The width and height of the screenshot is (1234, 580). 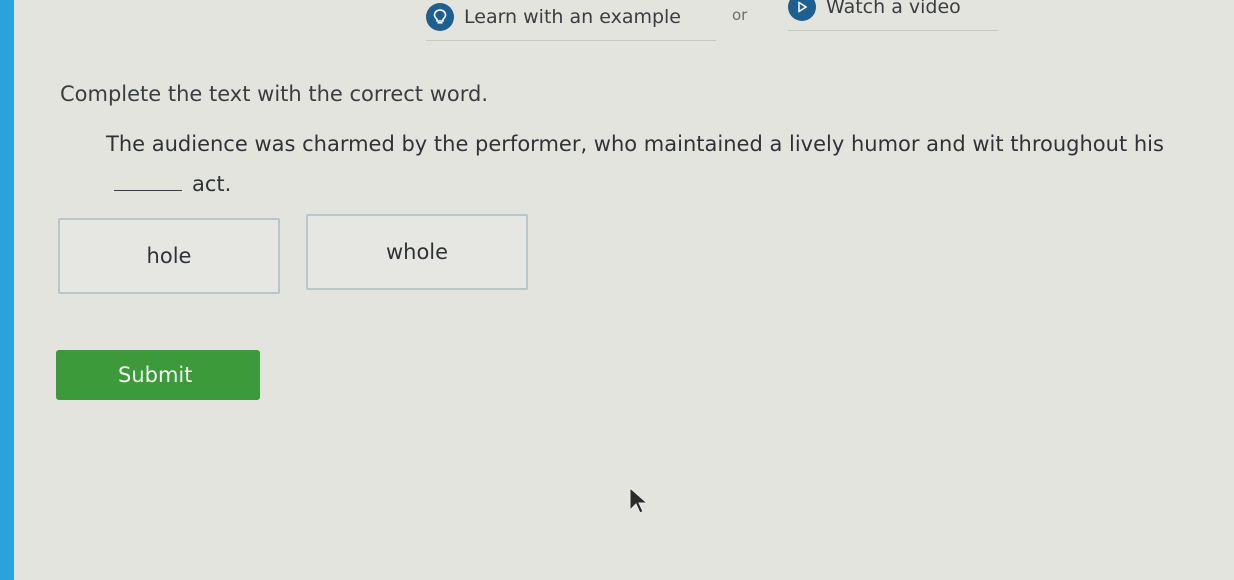 What do you see at coordinates (572, 17) in the screenshot?
I see `learn-with-example-label: Learn with an example` at bounding box center [572, 17].